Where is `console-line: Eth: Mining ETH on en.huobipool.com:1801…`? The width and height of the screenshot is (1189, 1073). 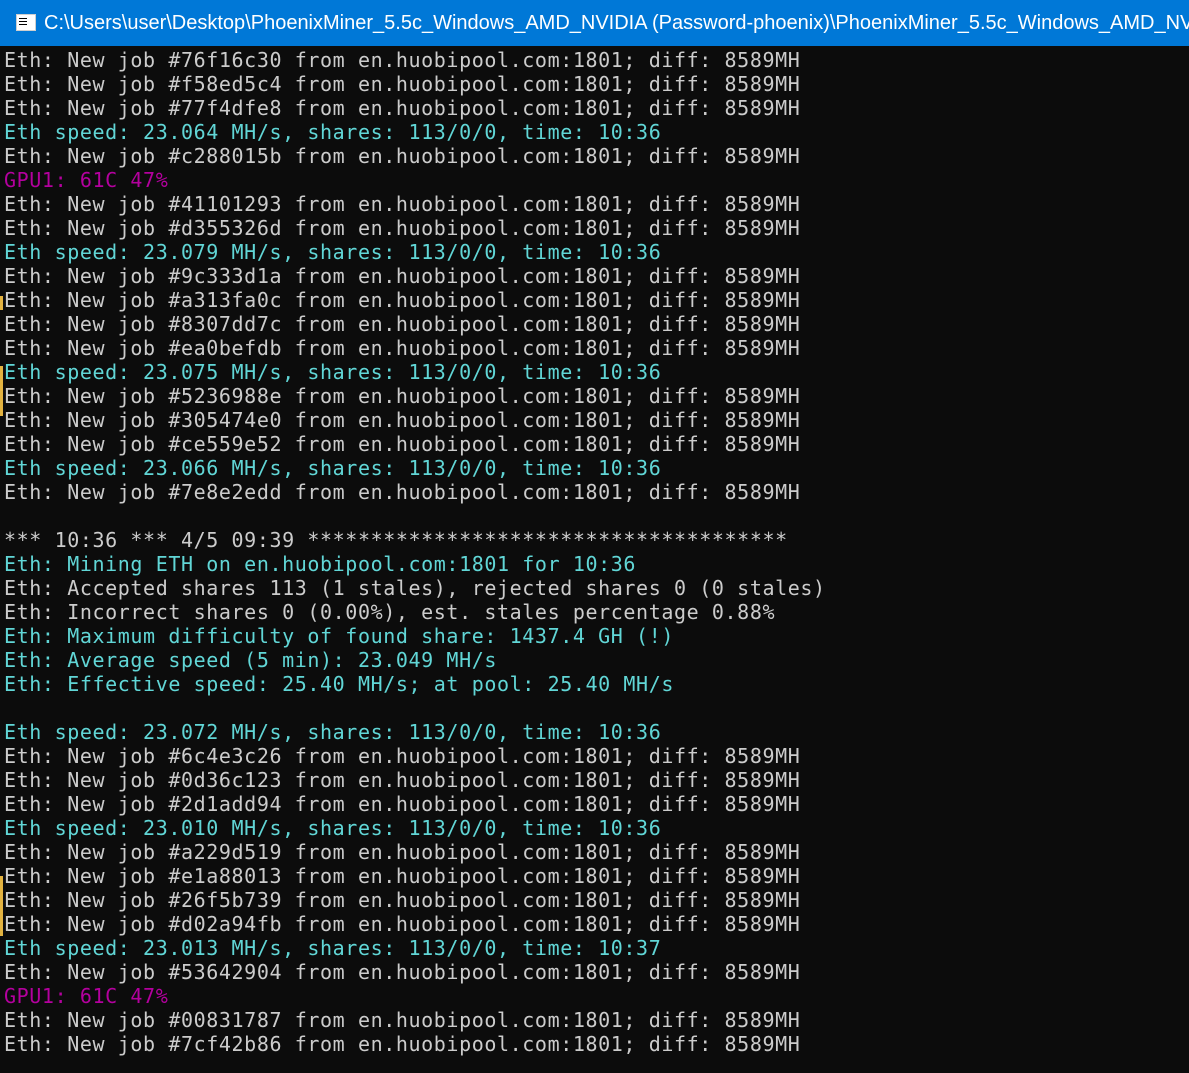 console-line: Eth: Mining ETH on en.huobipool.com:1801… is located at coordinates (320, 564).